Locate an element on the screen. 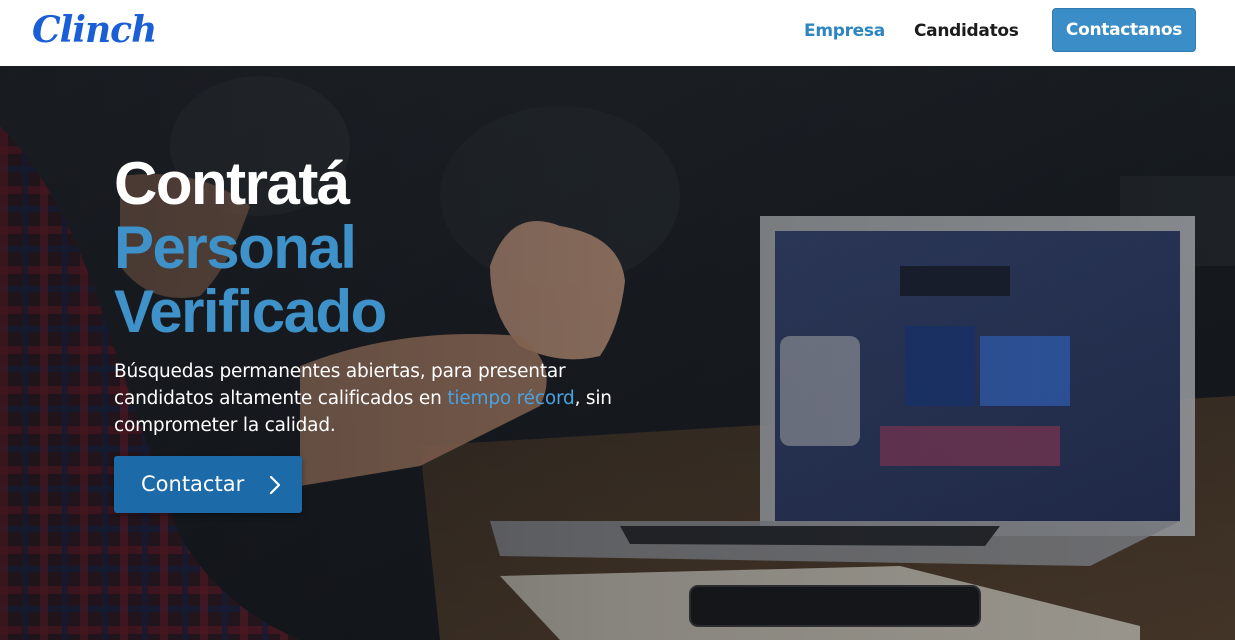 The width and height of the screenshot is (1235, 640). contactanos-button: Contactanos is located at coordinates (1124, 30).